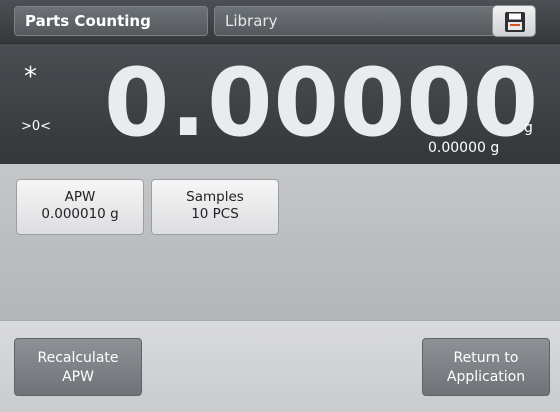 The image size is (560, 412). Describe the element at coordinates (78, 367) in the screenshot. I see `recalculate-apw-button: Recalculate APW` at that location.